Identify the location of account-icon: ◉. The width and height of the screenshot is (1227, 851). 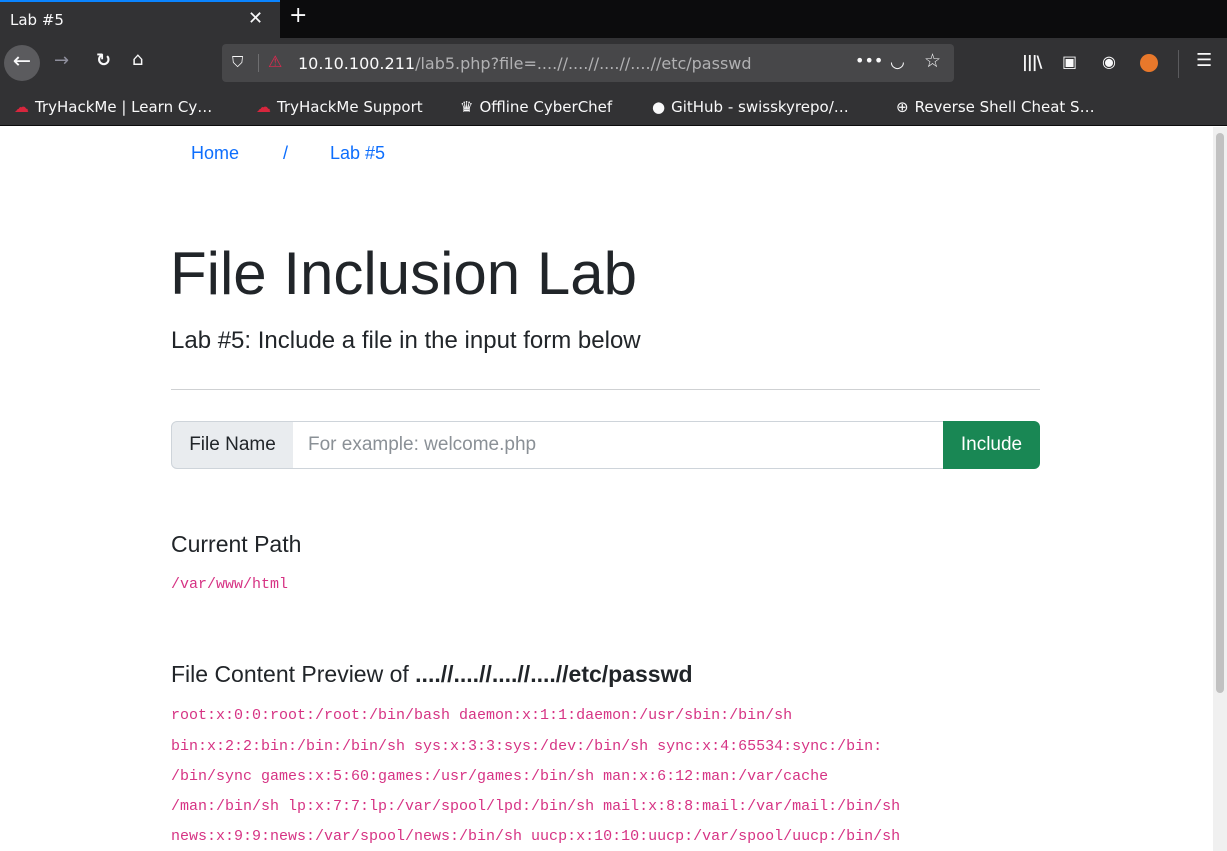
(1109, 61).